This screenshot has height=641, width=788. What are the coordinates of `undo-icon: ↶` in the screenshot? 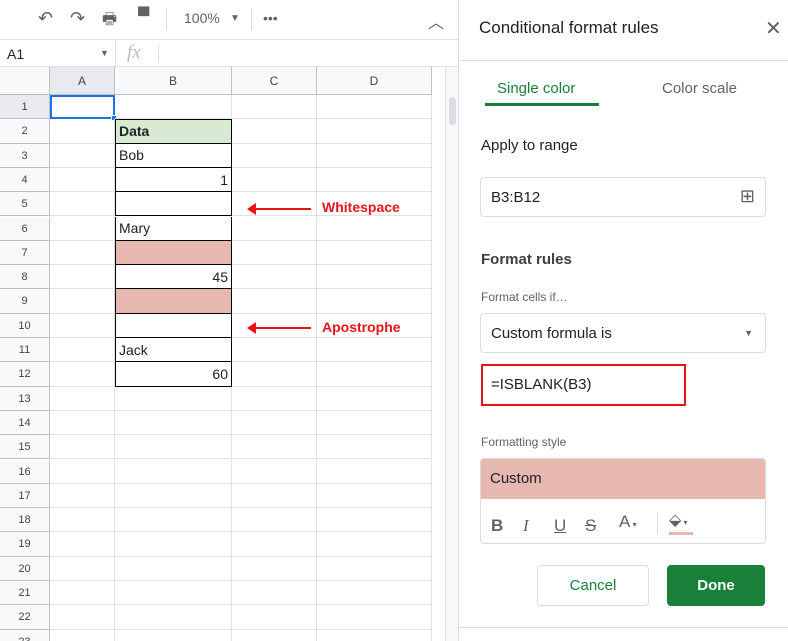 It's located at (45, 18).